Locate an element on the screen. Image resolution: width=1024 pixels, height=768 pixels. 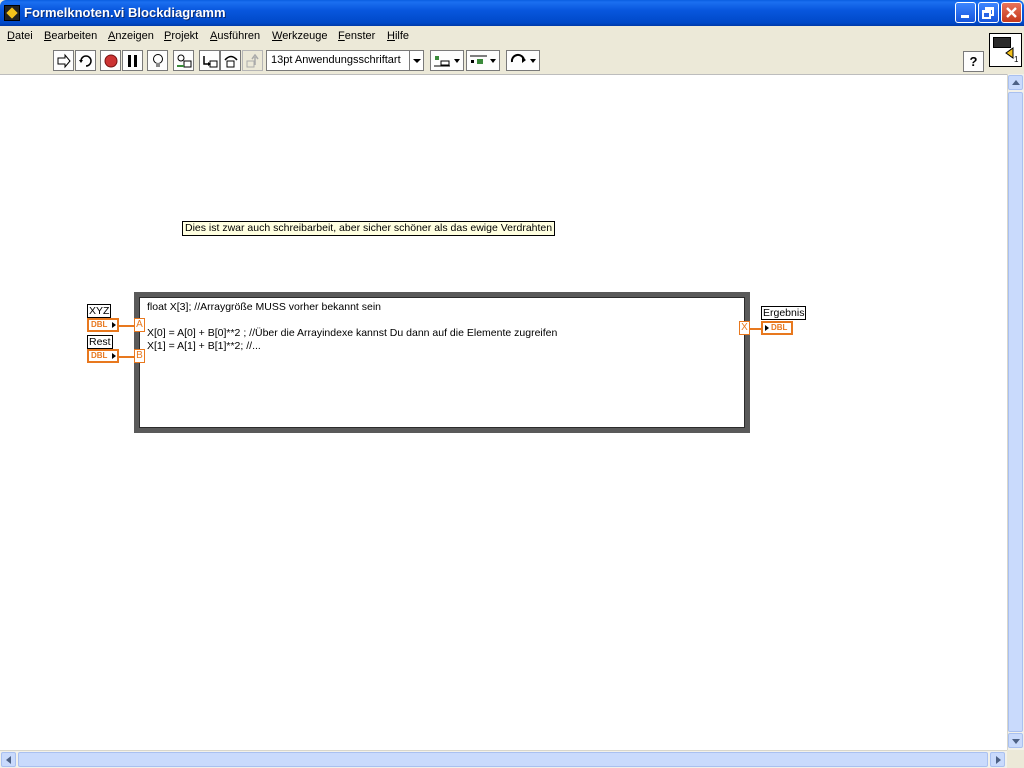
vertical-scroll-thumb is located at coordinates (1015, 412).